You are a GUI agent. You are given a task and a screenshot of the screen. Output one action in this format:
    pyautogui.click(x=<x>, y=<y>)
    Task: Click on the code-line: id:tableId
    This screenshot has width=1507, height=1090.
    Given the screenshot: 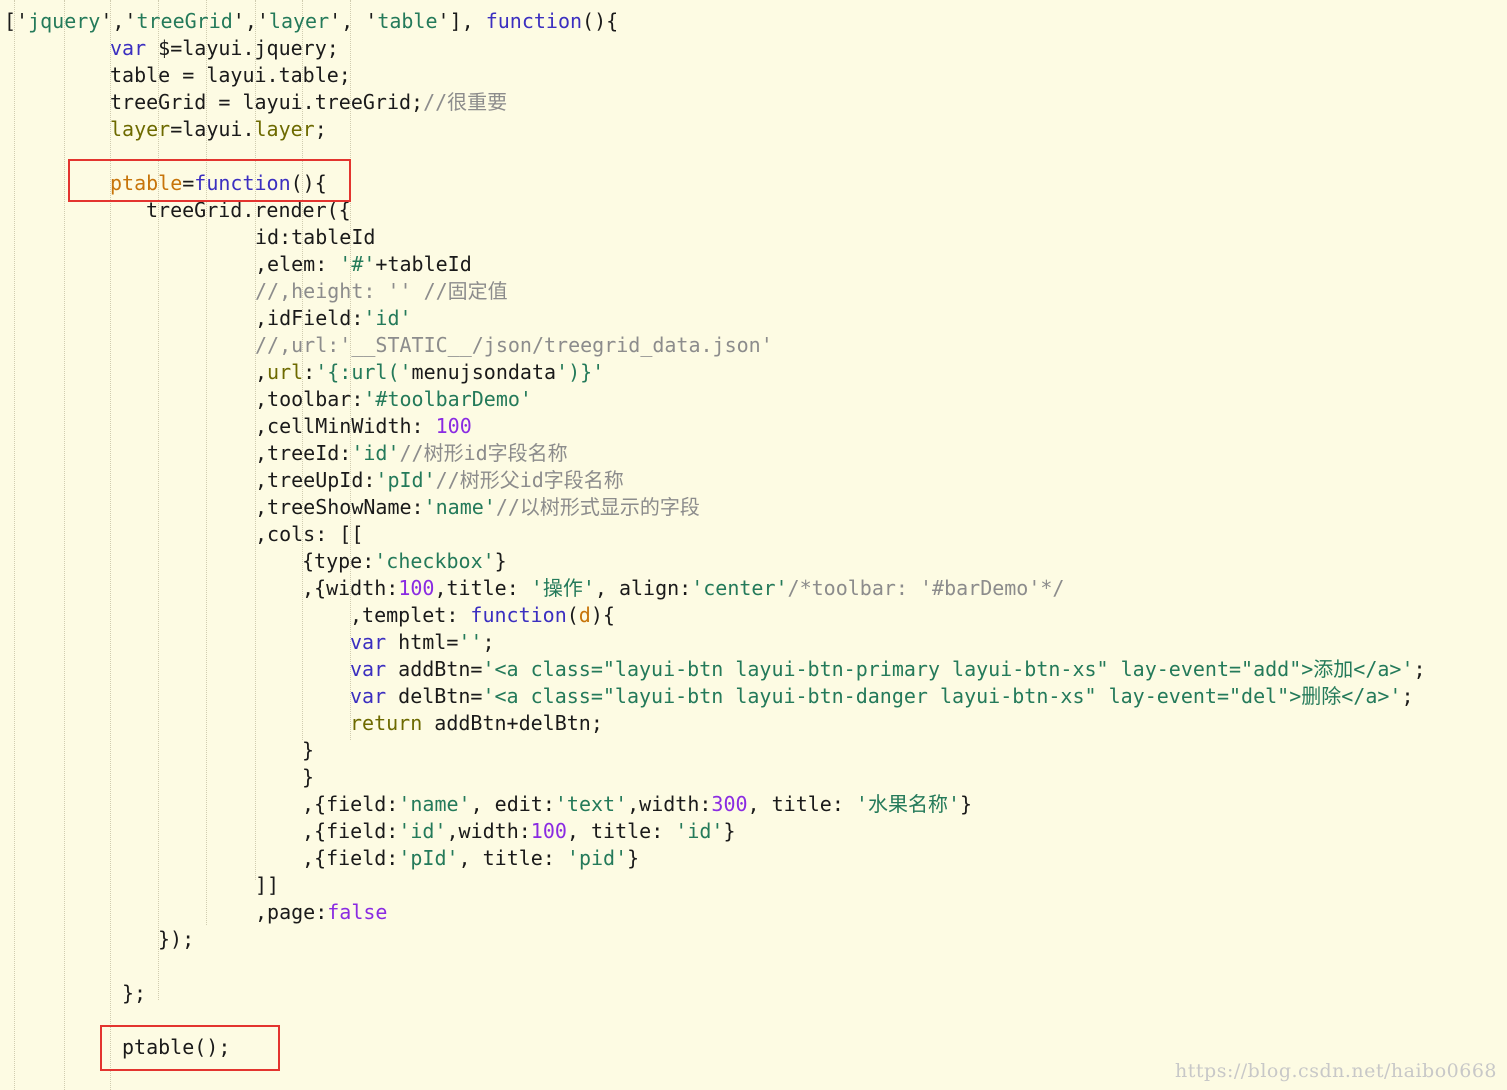 What is the action you would take?
    pyautogui.click(x=315, y=237)
    